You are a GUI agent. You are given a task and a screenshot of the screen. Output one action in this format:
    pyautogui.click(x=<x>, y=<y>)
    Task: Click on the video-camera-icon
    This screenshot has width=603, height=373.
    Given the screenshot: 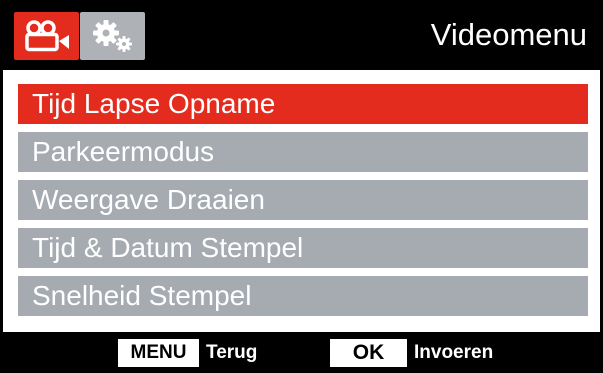 What is the action you would take?
    pyautogui.click(x=47, y=36)
    